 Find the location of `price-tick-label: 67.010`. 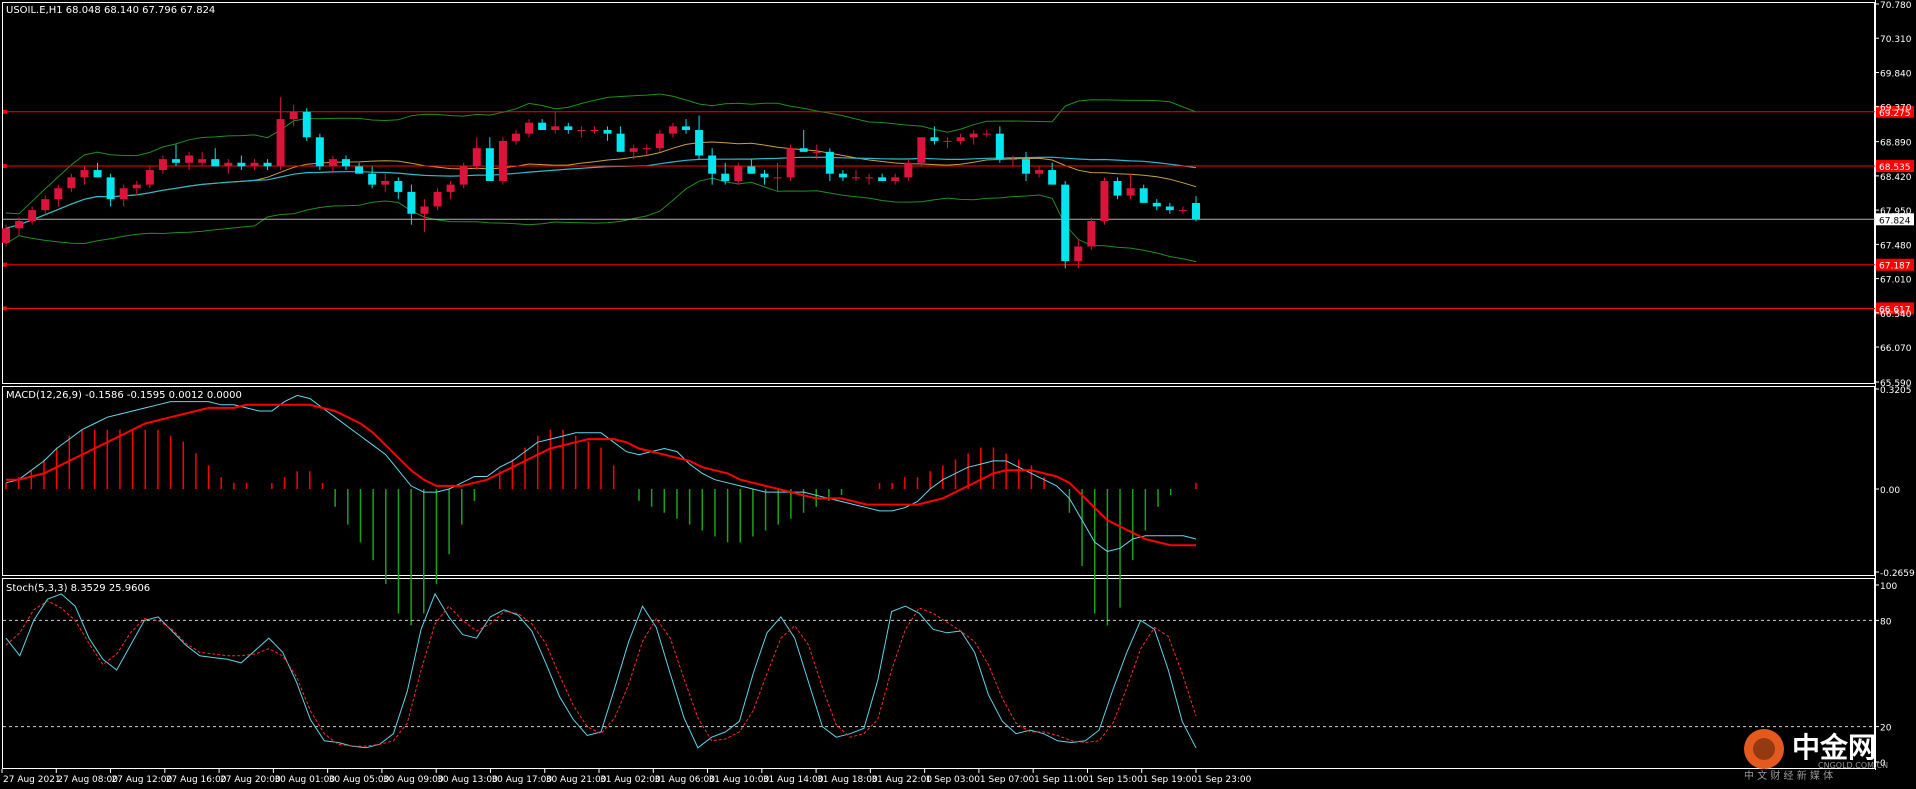

price-tick-label: 67.010 is located at coordinates (1896, 281).